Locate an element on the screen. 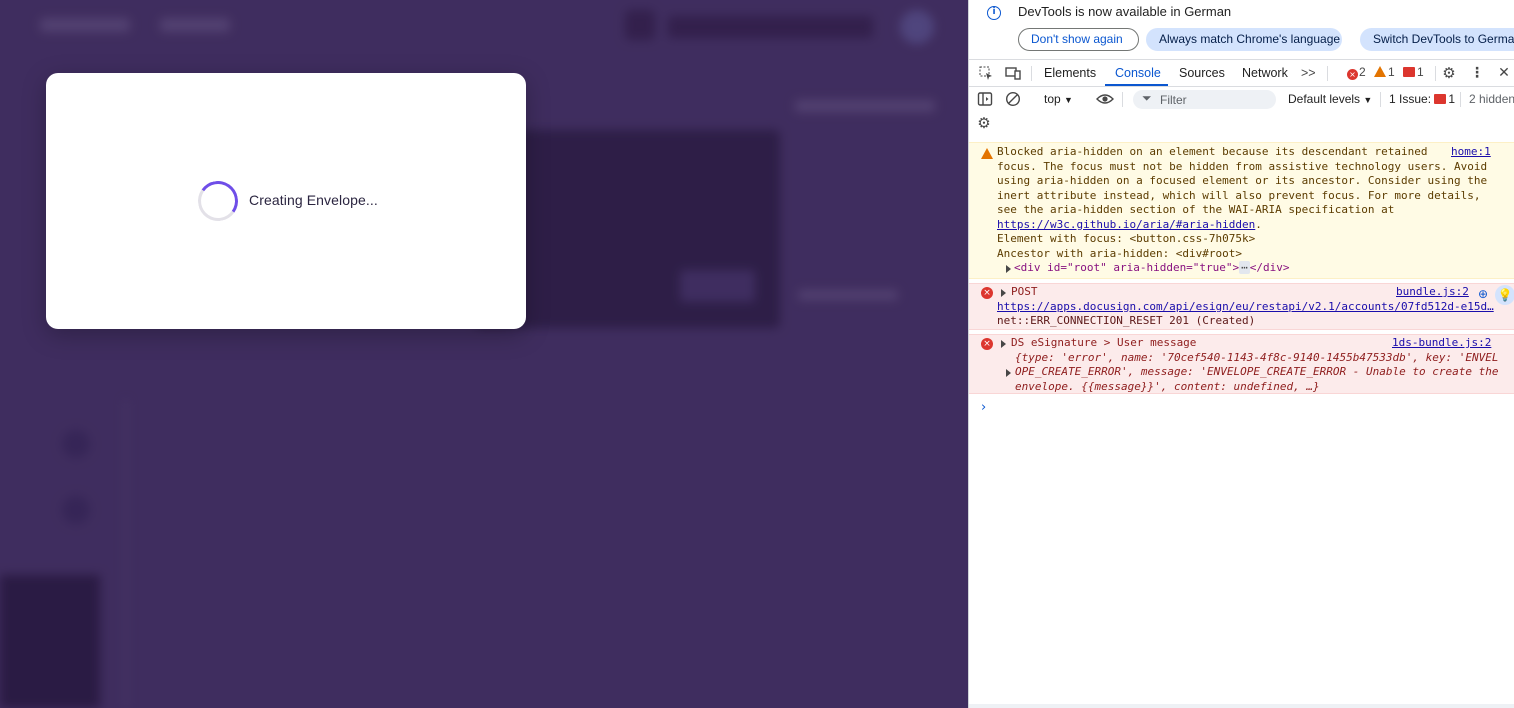  ai-insights-lightbulb-icon: 💡 is located at coordinates (1504, 295).